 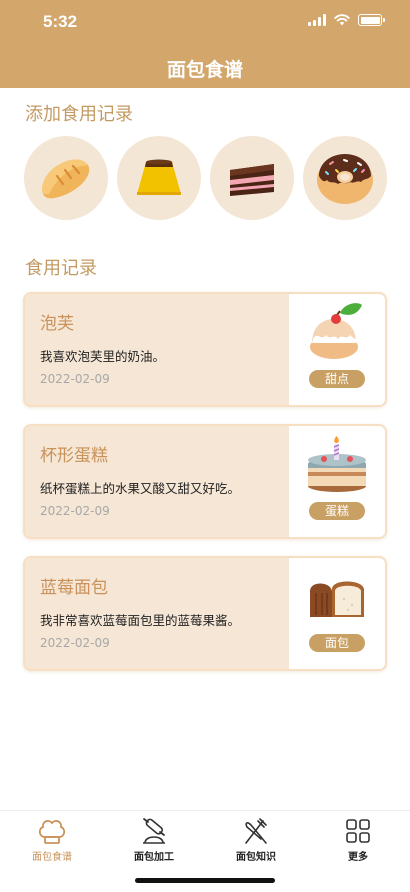 I want to click on records-title: 食用记录, so click(x=61, y=268).